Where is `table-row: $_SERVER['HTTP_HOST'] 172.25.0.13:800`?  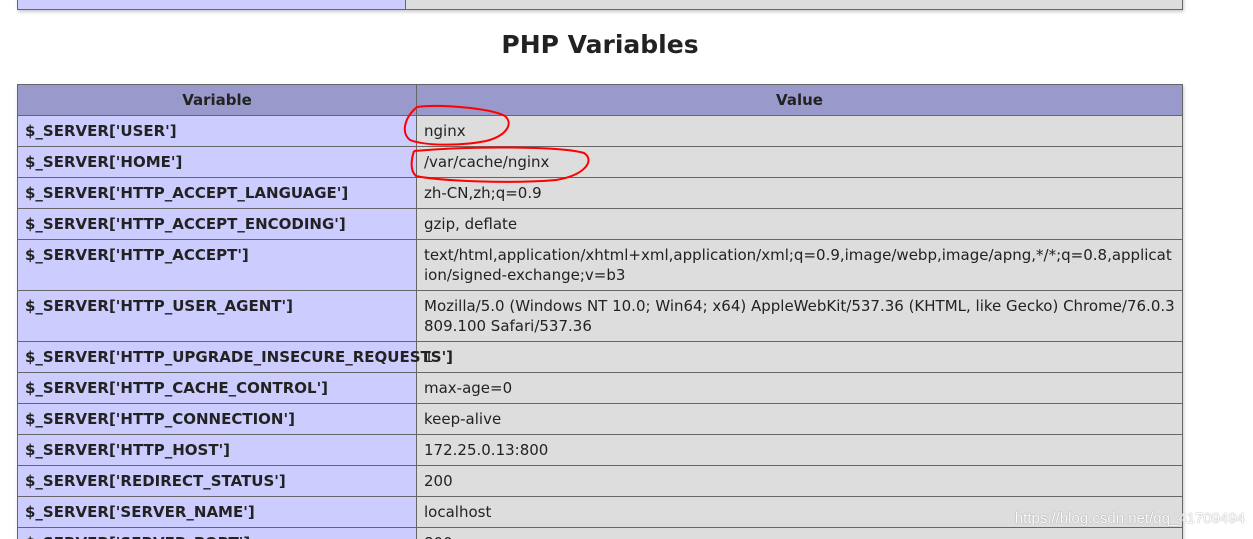 table-row: $_SERVER['HTTP_HOST'] 172.25.0.13:800 is located at coordinates (600, 450).